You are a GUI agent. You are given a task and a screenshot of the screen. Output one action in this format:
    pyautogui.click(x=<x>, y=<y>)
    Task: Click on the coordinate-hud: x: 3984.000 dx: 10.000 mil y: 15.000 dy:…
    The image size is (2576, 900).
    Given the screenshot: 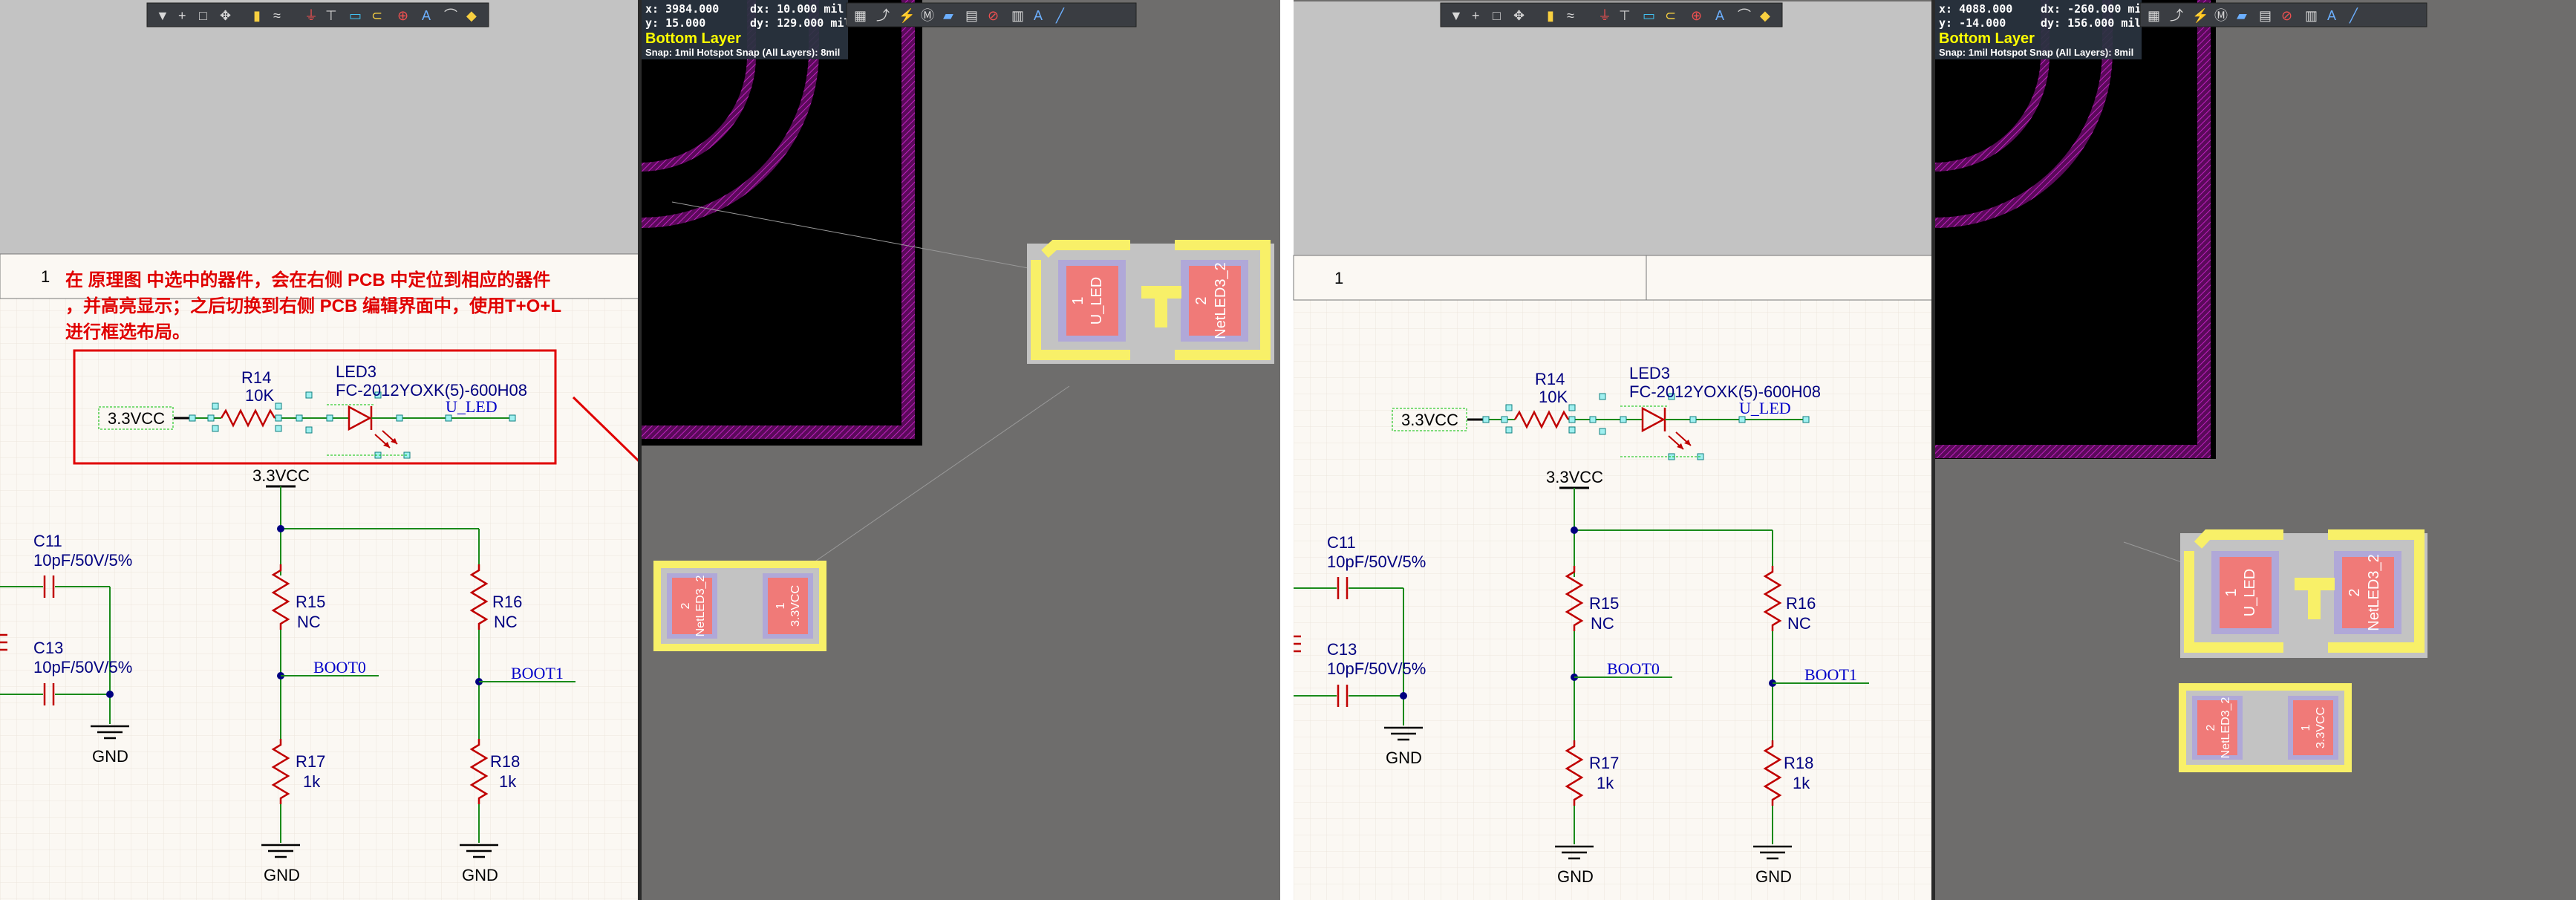 What is the action you would take?
    pyautogui.click(x=746, y=29)
    